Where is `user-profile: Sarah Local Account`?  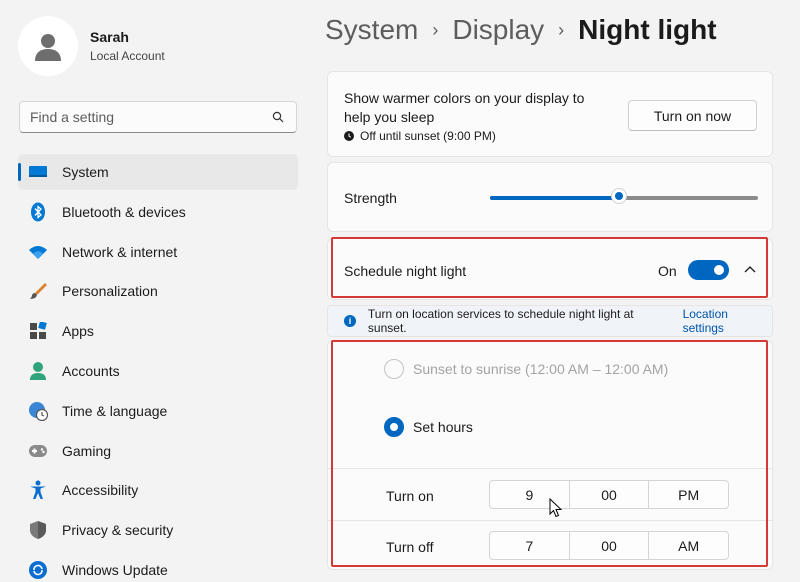 user-profile: Sarah Local Account is located at coordinates (91, 46).